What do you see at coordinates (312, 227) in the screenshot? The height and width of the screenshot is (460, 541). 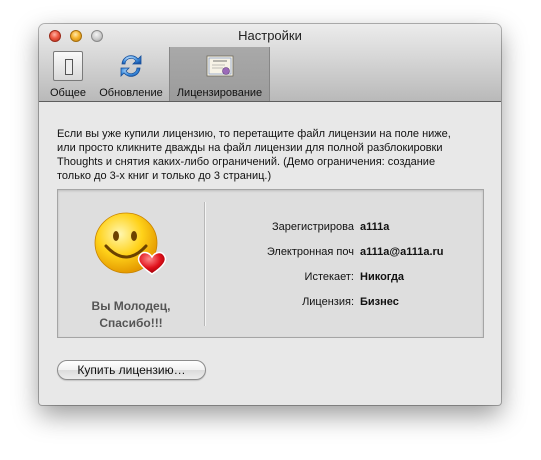 I see `registered-to-label: Зарегистрирова` at bounding box center [312, 227].